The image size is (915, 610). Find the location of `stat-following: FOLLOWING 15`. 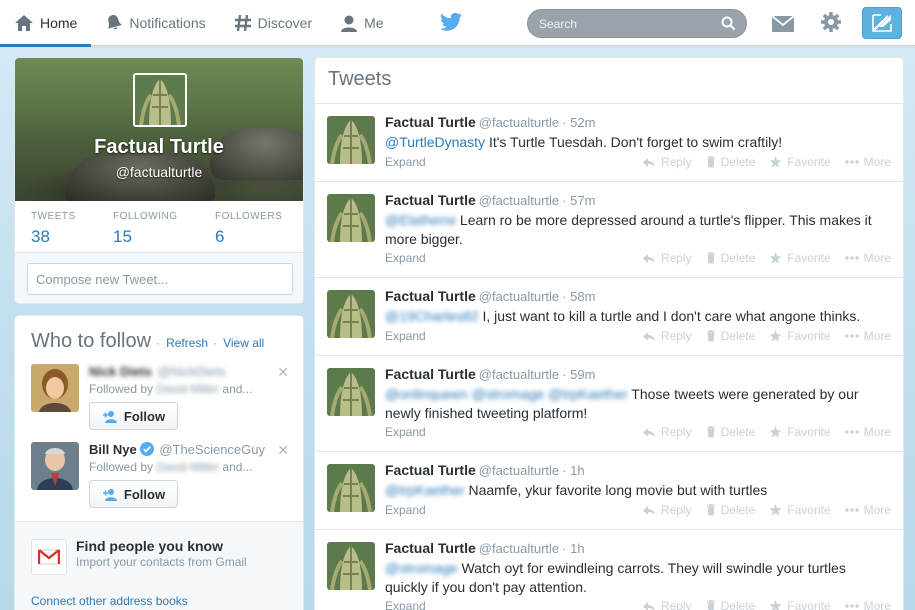

stat-following: FOLLOWING 15 is located at coordinates (164, 231).